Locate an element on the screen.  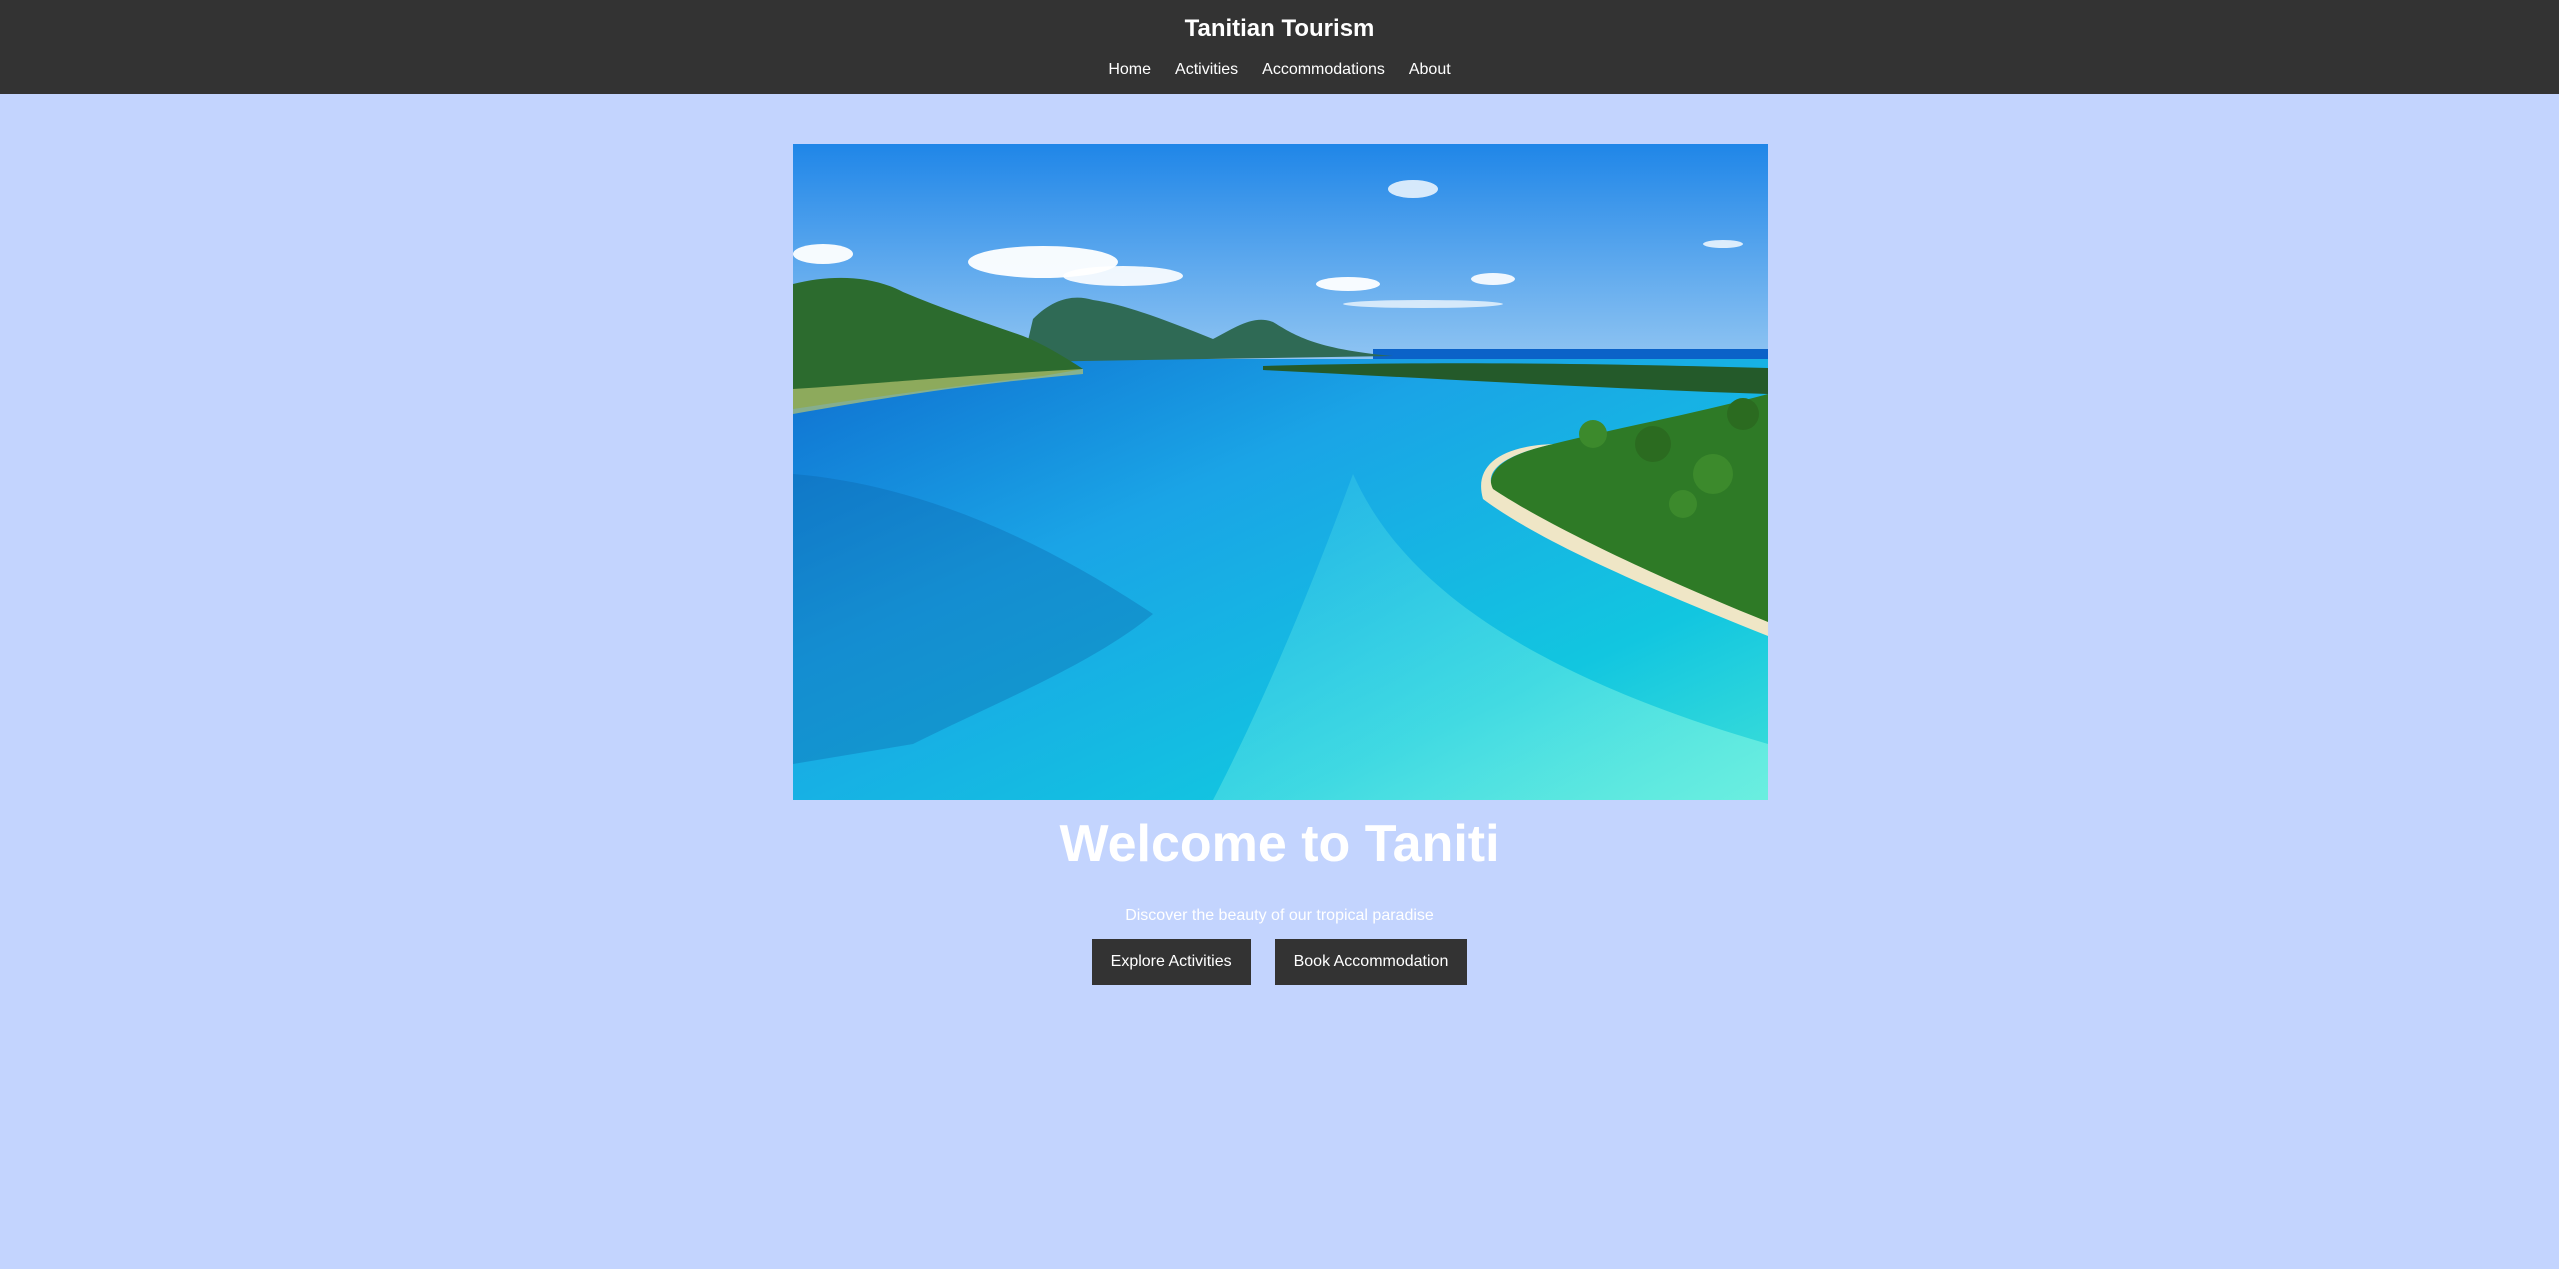
nav-link-about: About is located at coordinates (1430, 70).